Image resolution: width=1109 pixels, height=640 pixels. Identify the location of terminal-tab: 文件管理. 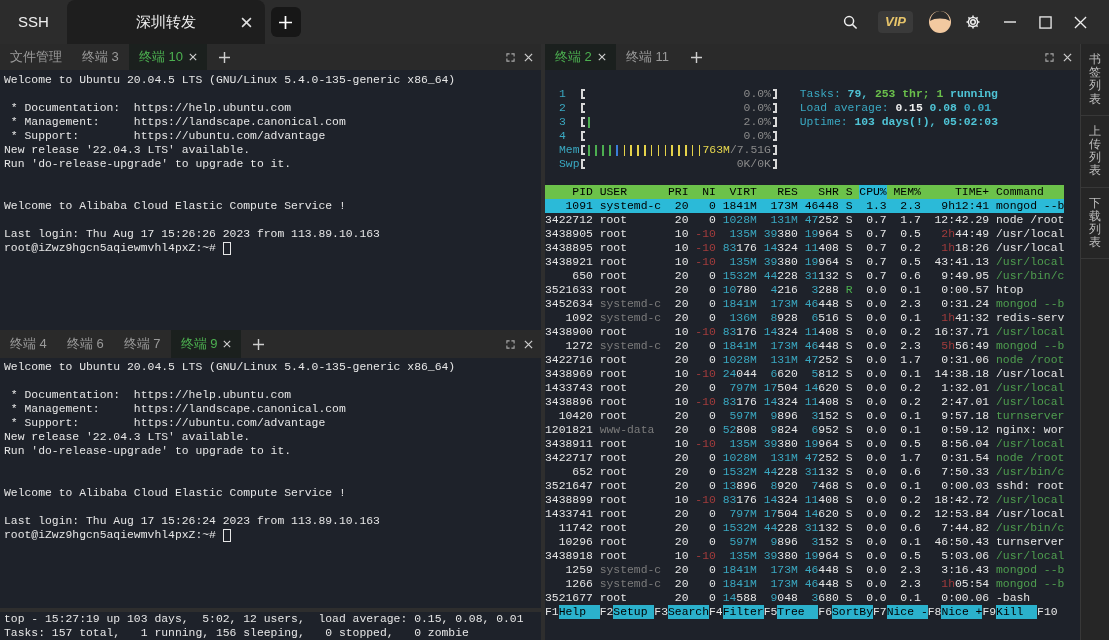
(36, 57).